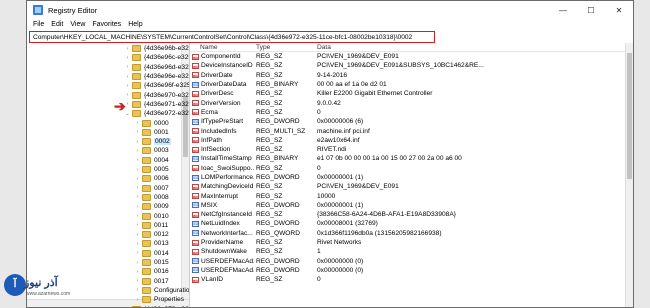 This screenshot has width=650, height=308. Describe the element at coordinates (57, 24) in the screenshot. I see `menu-edit: Edit` at that location.